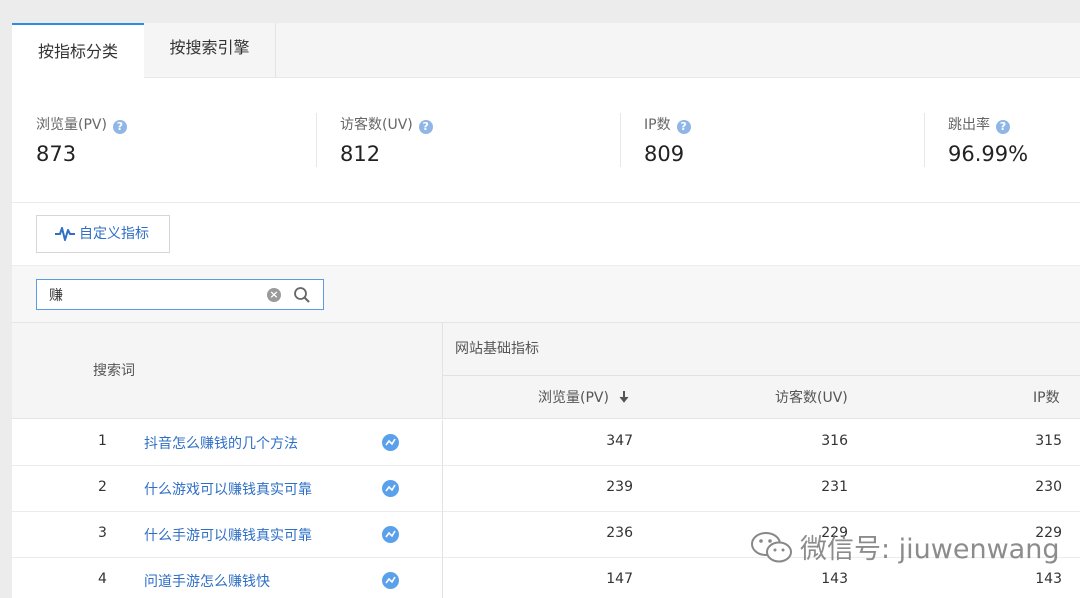  Describe the element at coordinates (102, 487) in the screenshot. I see `row-index: 2` at that location.